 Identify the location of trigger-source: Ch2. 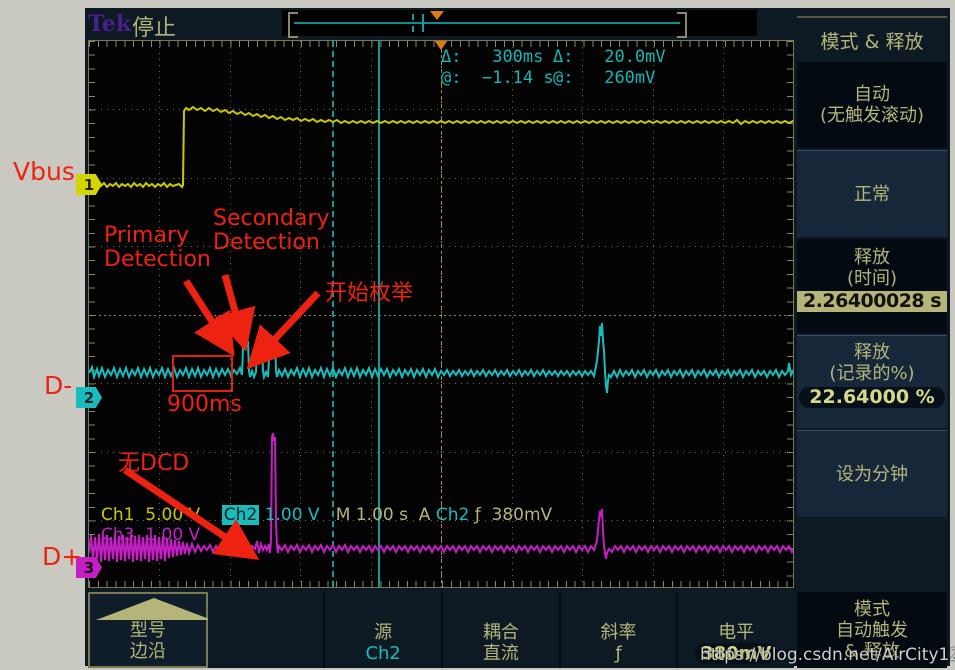
(452, 515).